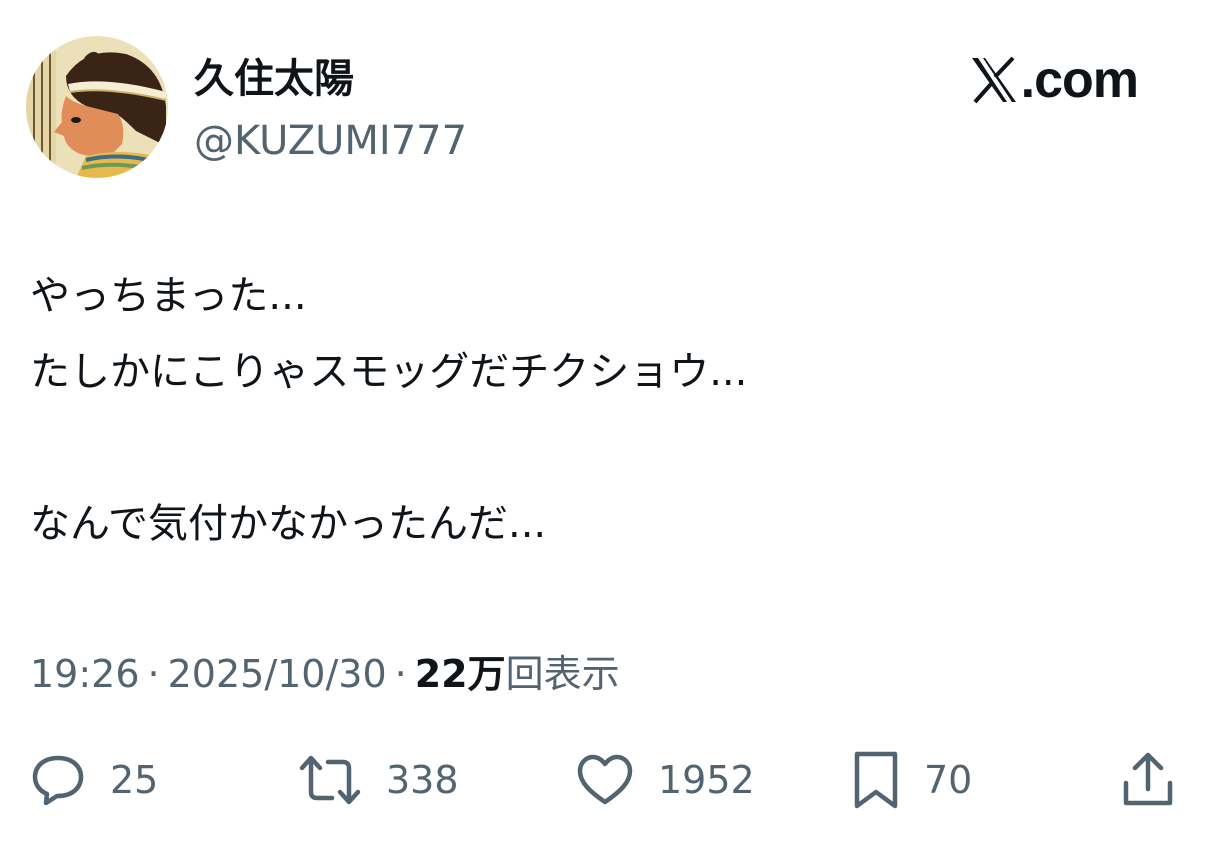  I want to click on avatar, so click(97, 107).